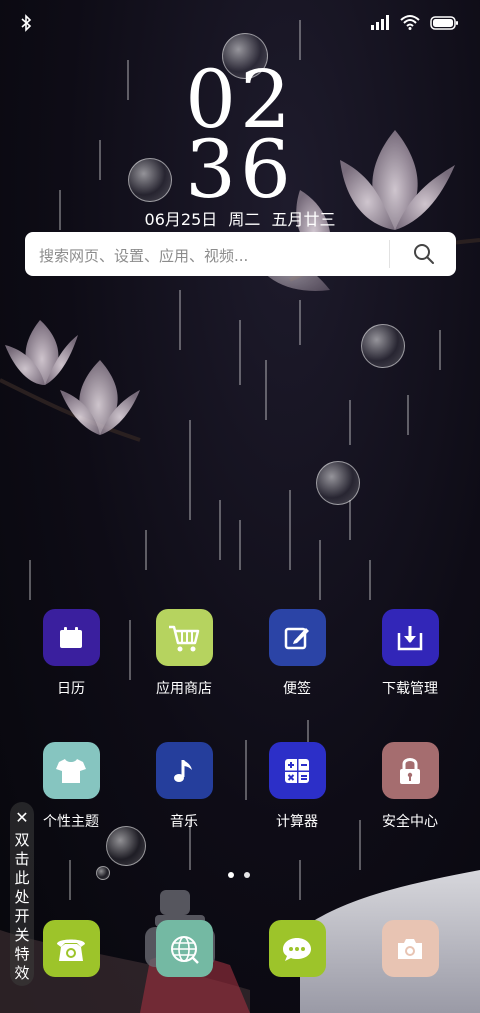 The image size is (480, 1013). I want to click on app-download-manager: 下载管理, so click(410, 653).